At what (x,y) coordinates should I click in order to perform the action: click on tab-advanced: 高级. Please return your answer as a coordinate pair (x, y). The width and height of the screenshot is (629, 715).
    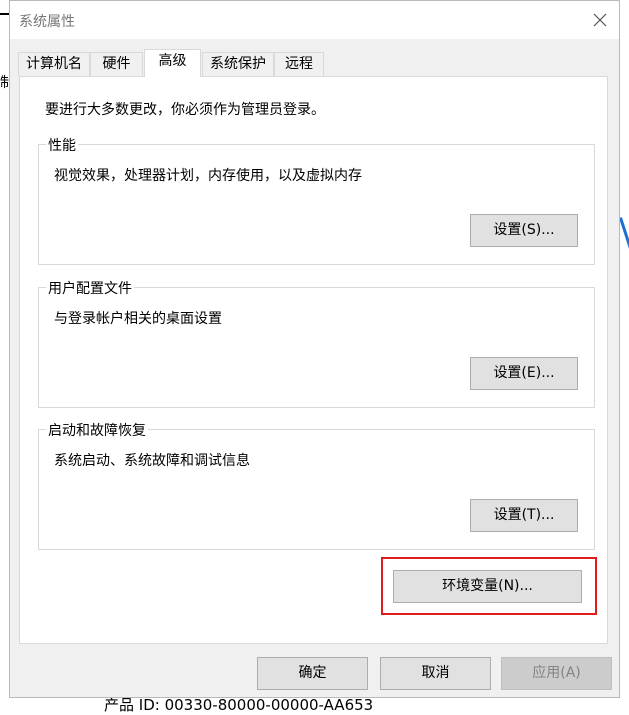
    Looking at the image, I should click on (172, 63).